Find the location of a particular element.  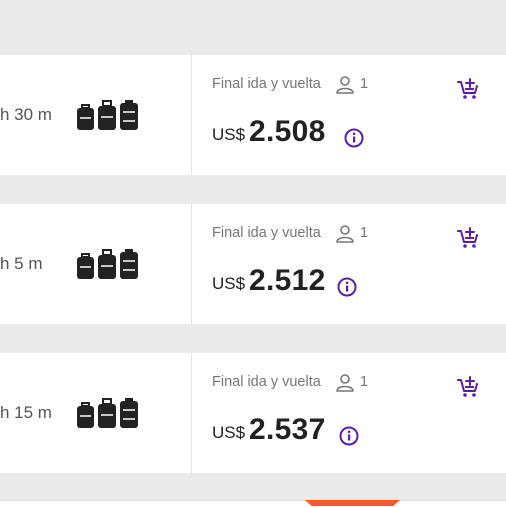

floating-tab is located at coordinates (352, 503).